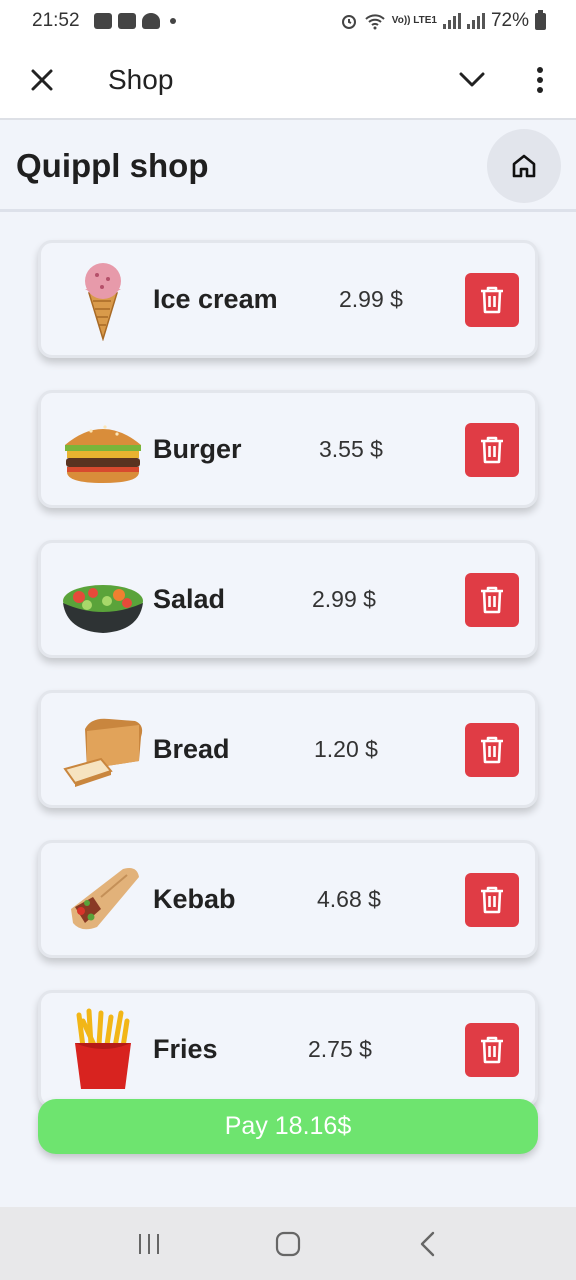 The image size is (576, 1280). What do you see at coordinates (126, 21) in the screenshot?
I see `youtube-icon` at bounding box center [126, 21].